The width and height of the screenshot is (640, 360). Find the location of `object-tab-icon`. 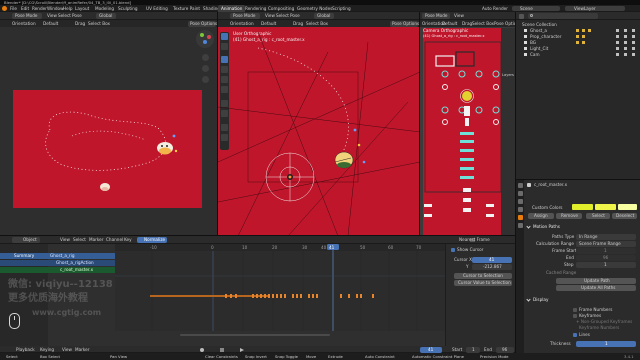

object-tab-icon is located at coordinates (520, 217).